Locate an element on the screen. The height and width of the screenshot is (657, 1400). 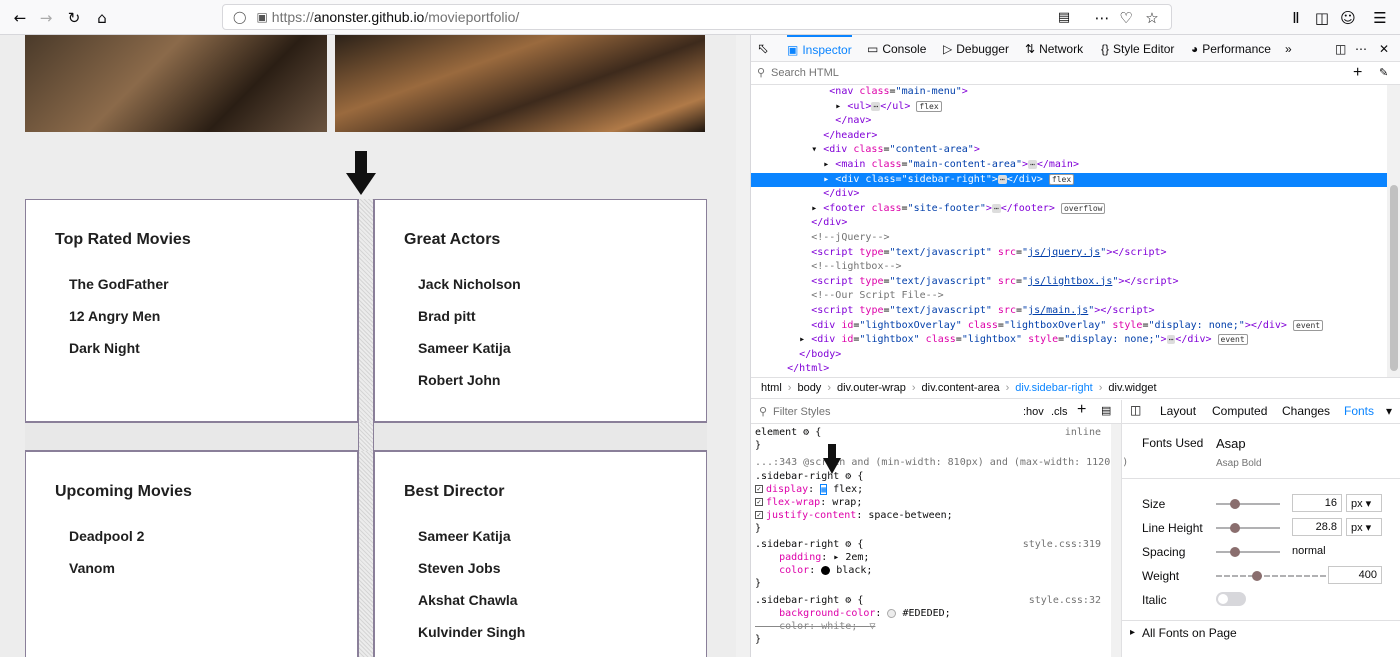
spacing-slider is located at coordinates (1248, 552).